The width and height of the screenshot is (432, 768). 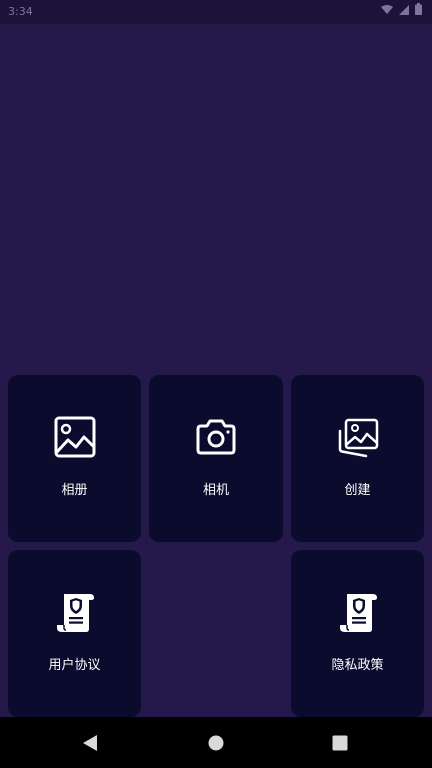 I want to click on back-triangle-icon, so click(x=90, y=742).